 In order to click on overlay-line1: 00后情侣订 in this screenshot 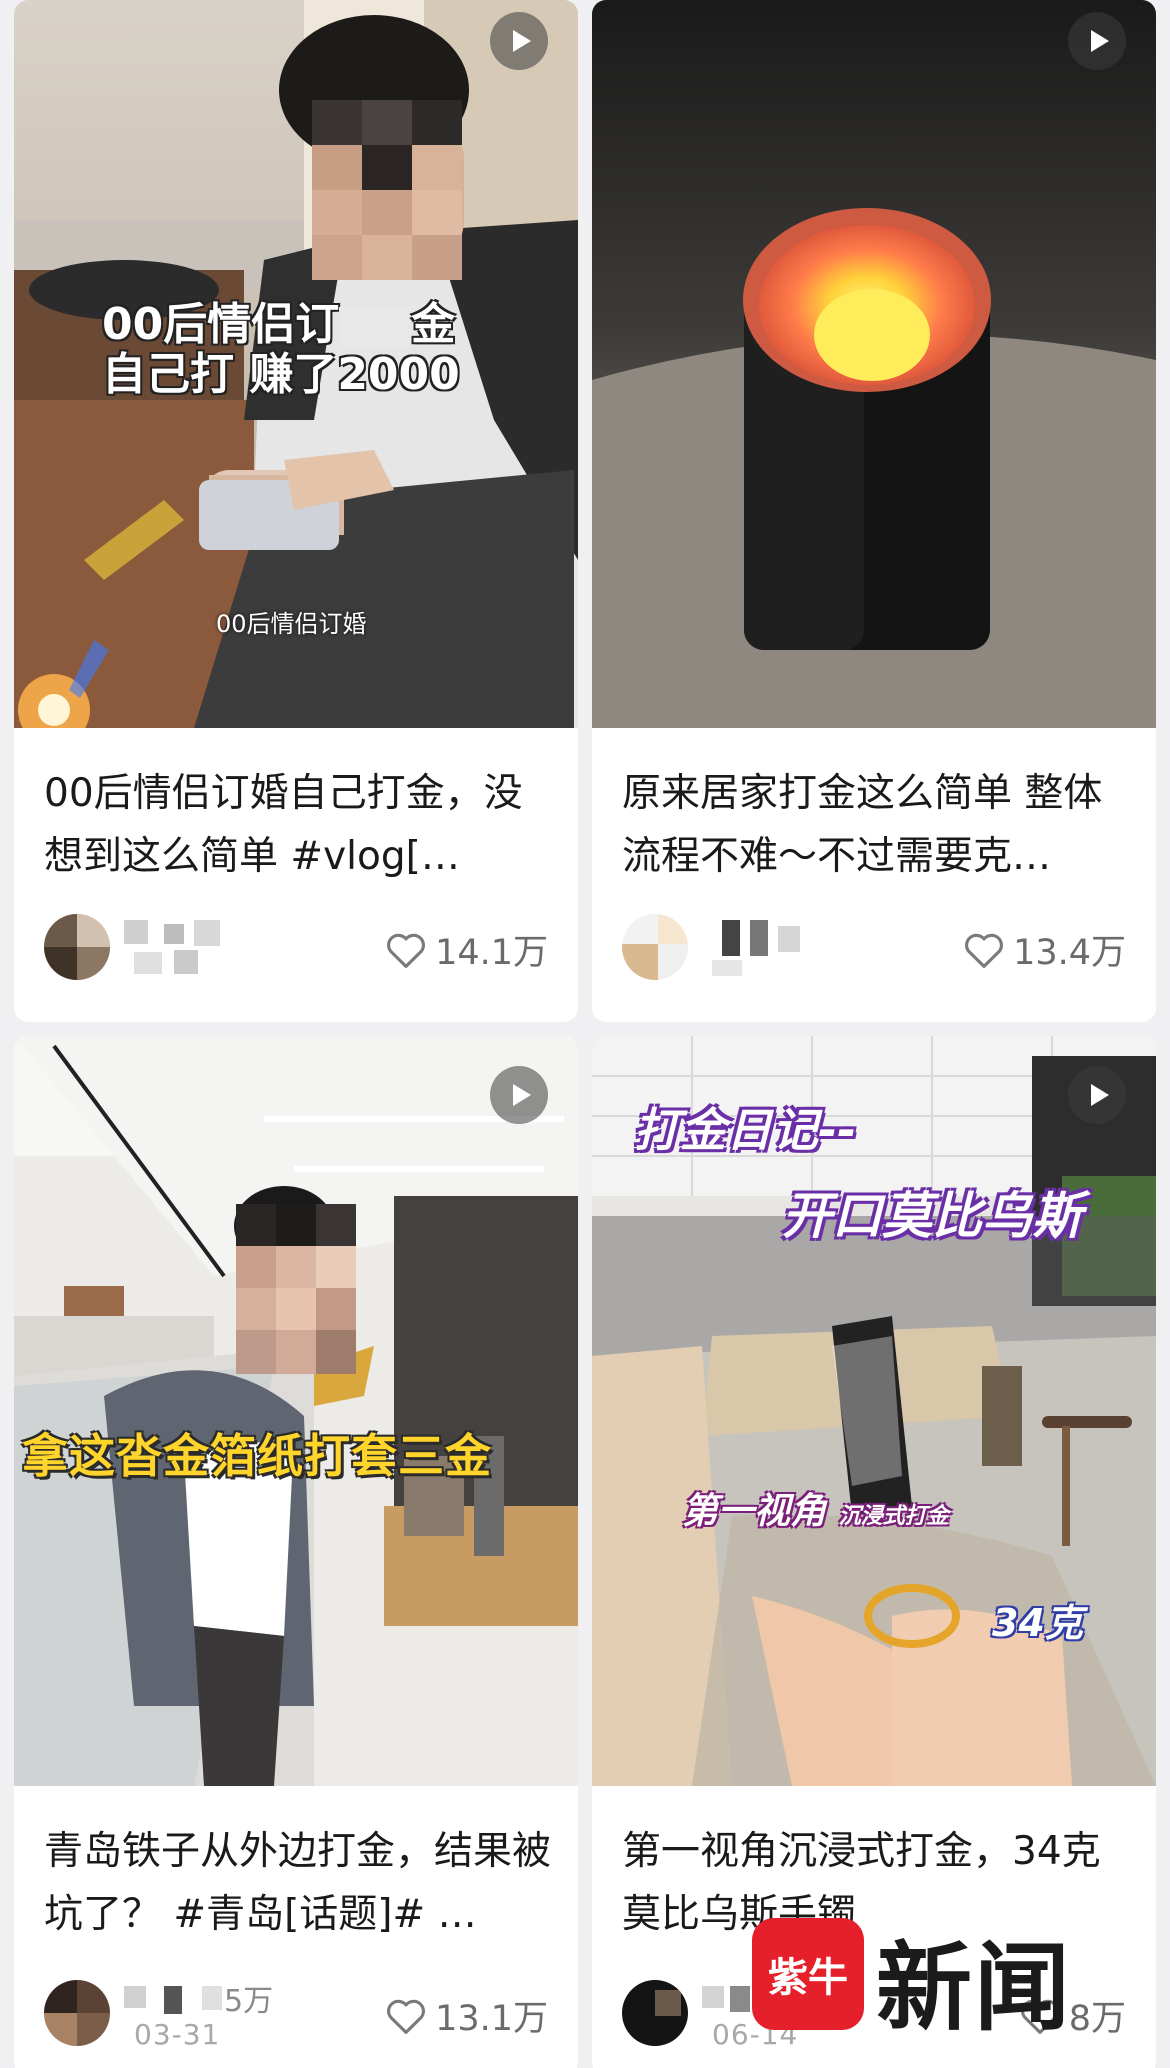, I will do `click(221, 324)`.